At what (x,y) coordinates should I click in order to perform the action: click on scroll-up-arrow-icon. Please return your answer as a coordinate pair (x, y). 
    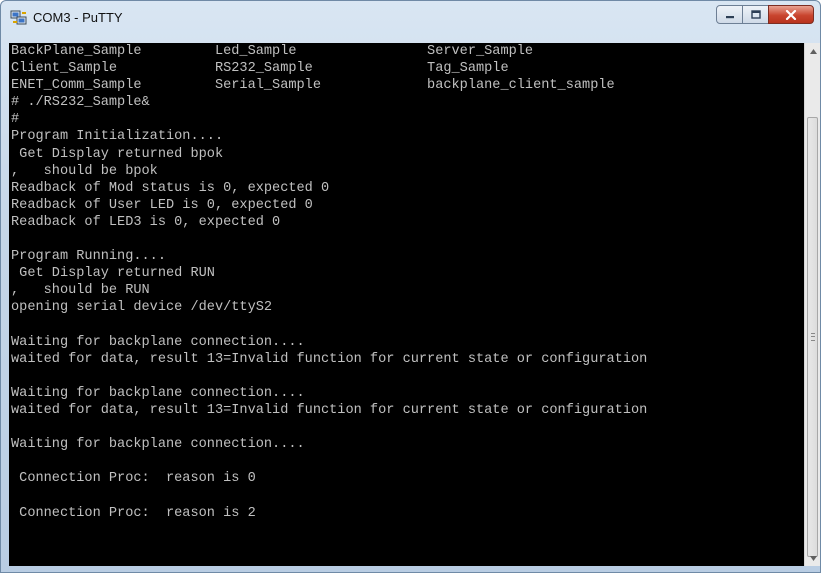
    Looking at the image, I should click on (813, 51).